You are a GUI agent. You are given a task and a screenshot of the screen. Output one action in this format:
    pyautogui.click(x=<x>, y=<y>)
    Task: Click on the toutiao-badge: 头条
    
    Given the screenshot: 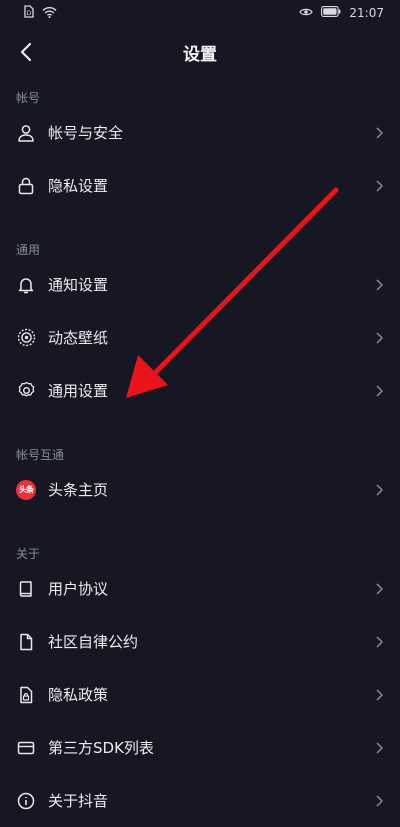 What is the action you would take?
    pyautogui.click(x=26, y=489)
    